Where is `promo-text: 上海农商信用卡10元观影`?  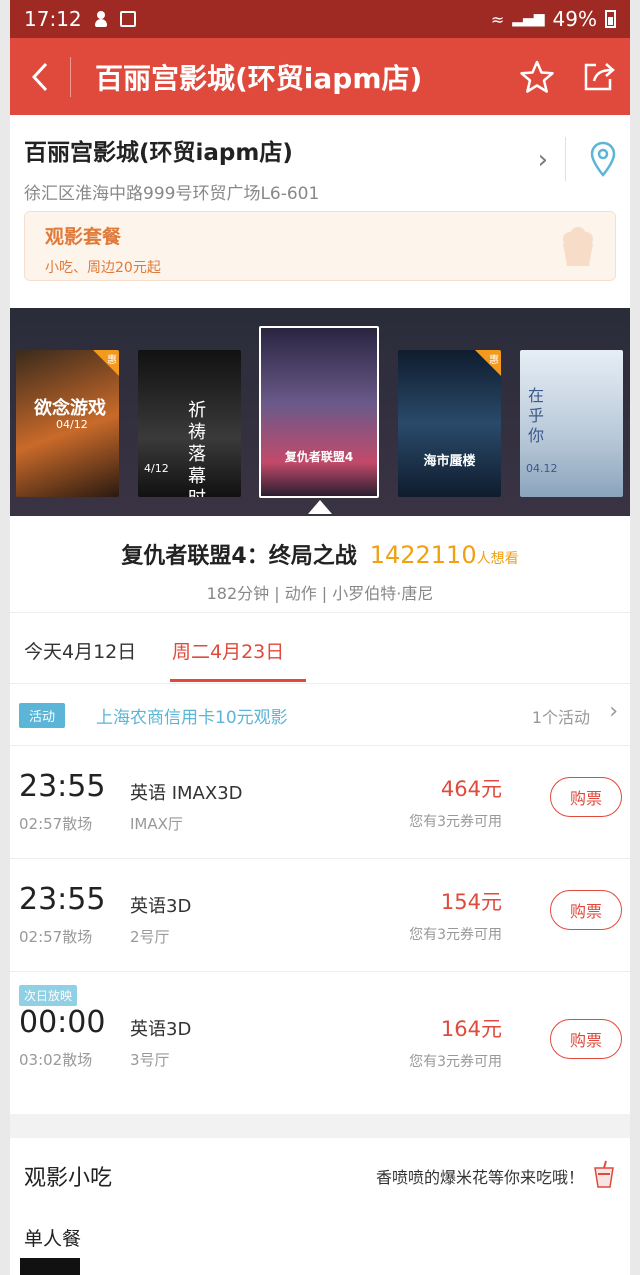 promo-text: 上海农商信用卡10元观影 is located at coordinates (192, 718).